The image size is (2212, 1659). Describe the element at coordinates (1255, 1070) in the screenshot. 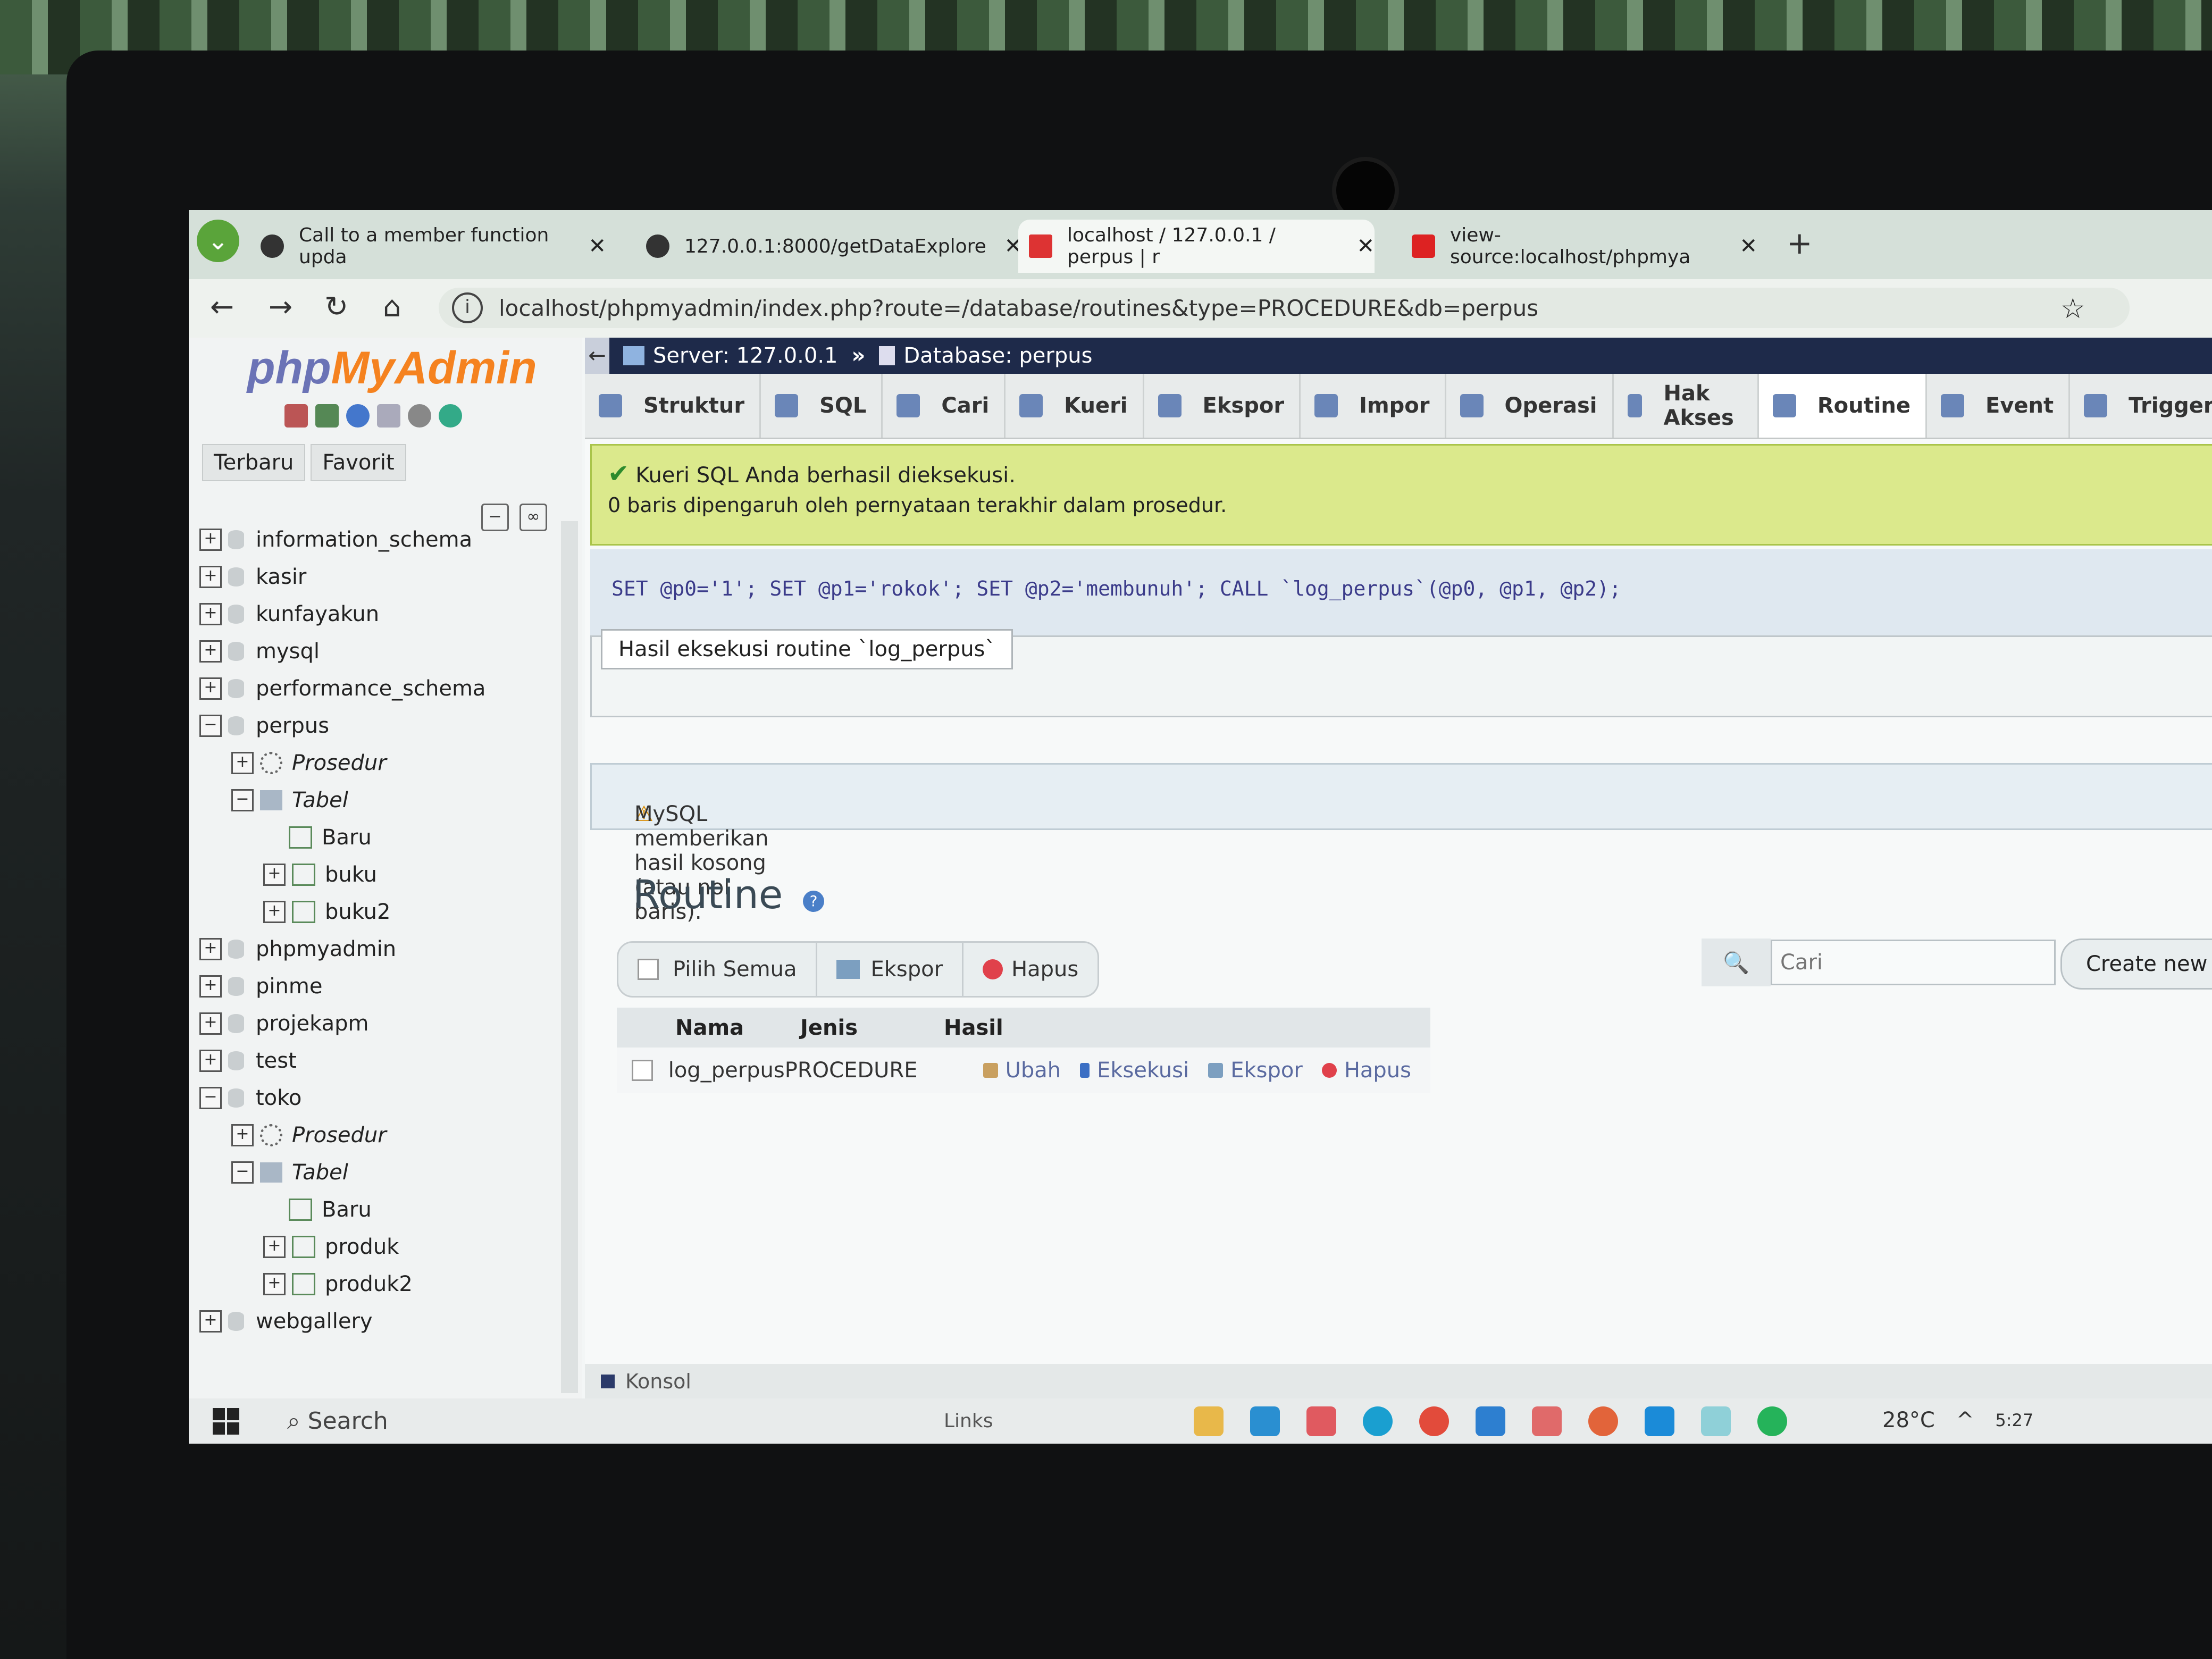

I see `export-link: Ekspor` at that location.